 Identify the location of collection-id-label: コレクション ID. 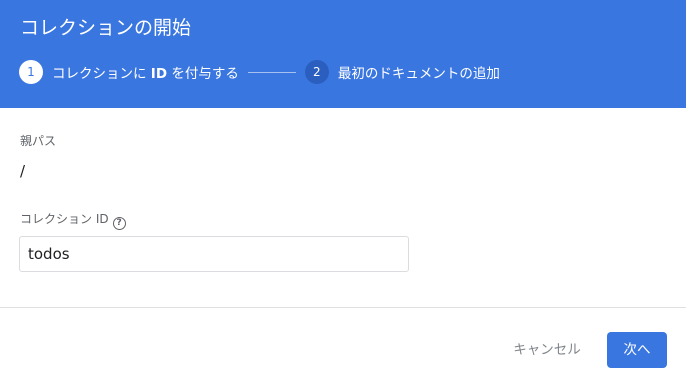
(64, 219).